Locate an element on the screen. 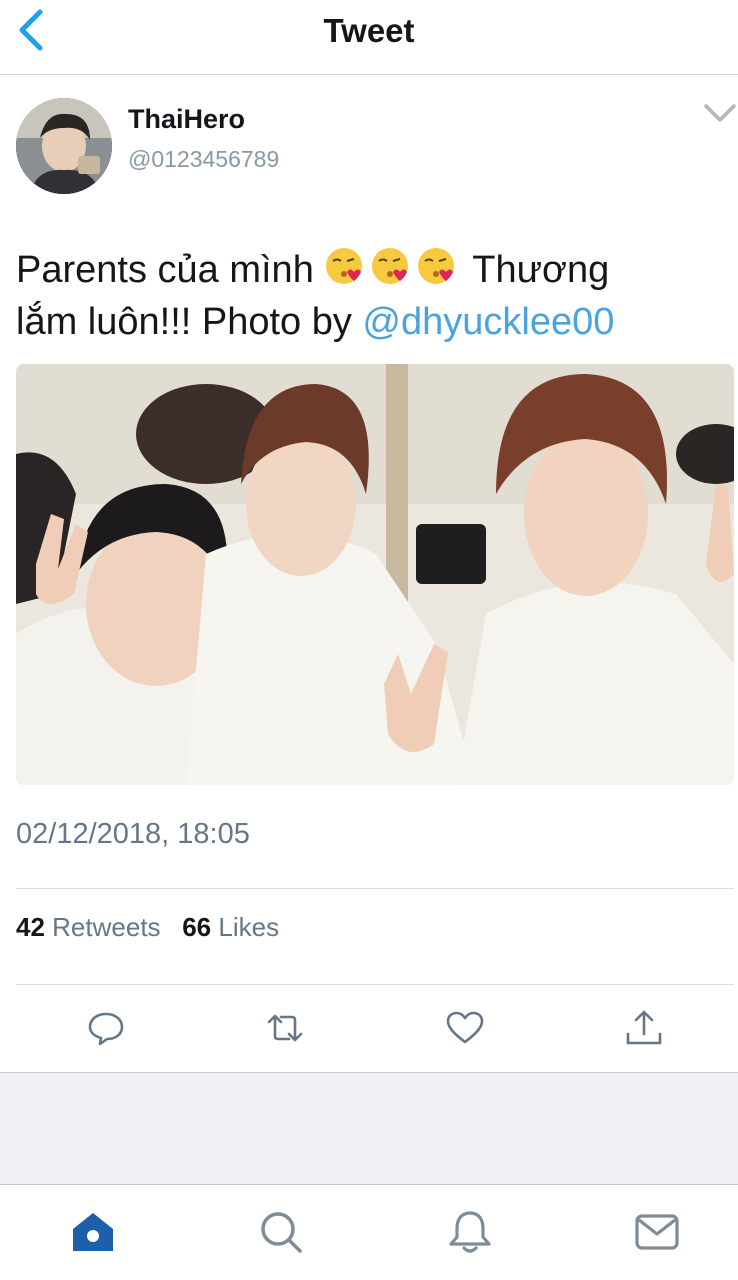  search-icon is located at coordinates (281, 1232).